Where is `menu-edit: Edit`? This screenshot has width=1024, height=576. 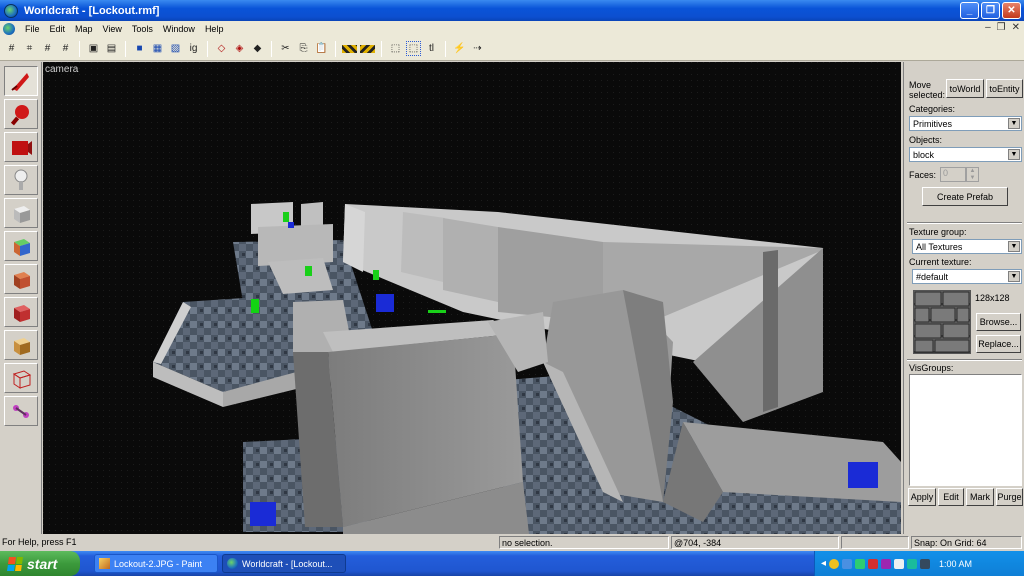 menu-edit: Edit is located at coordinates (58, 29).